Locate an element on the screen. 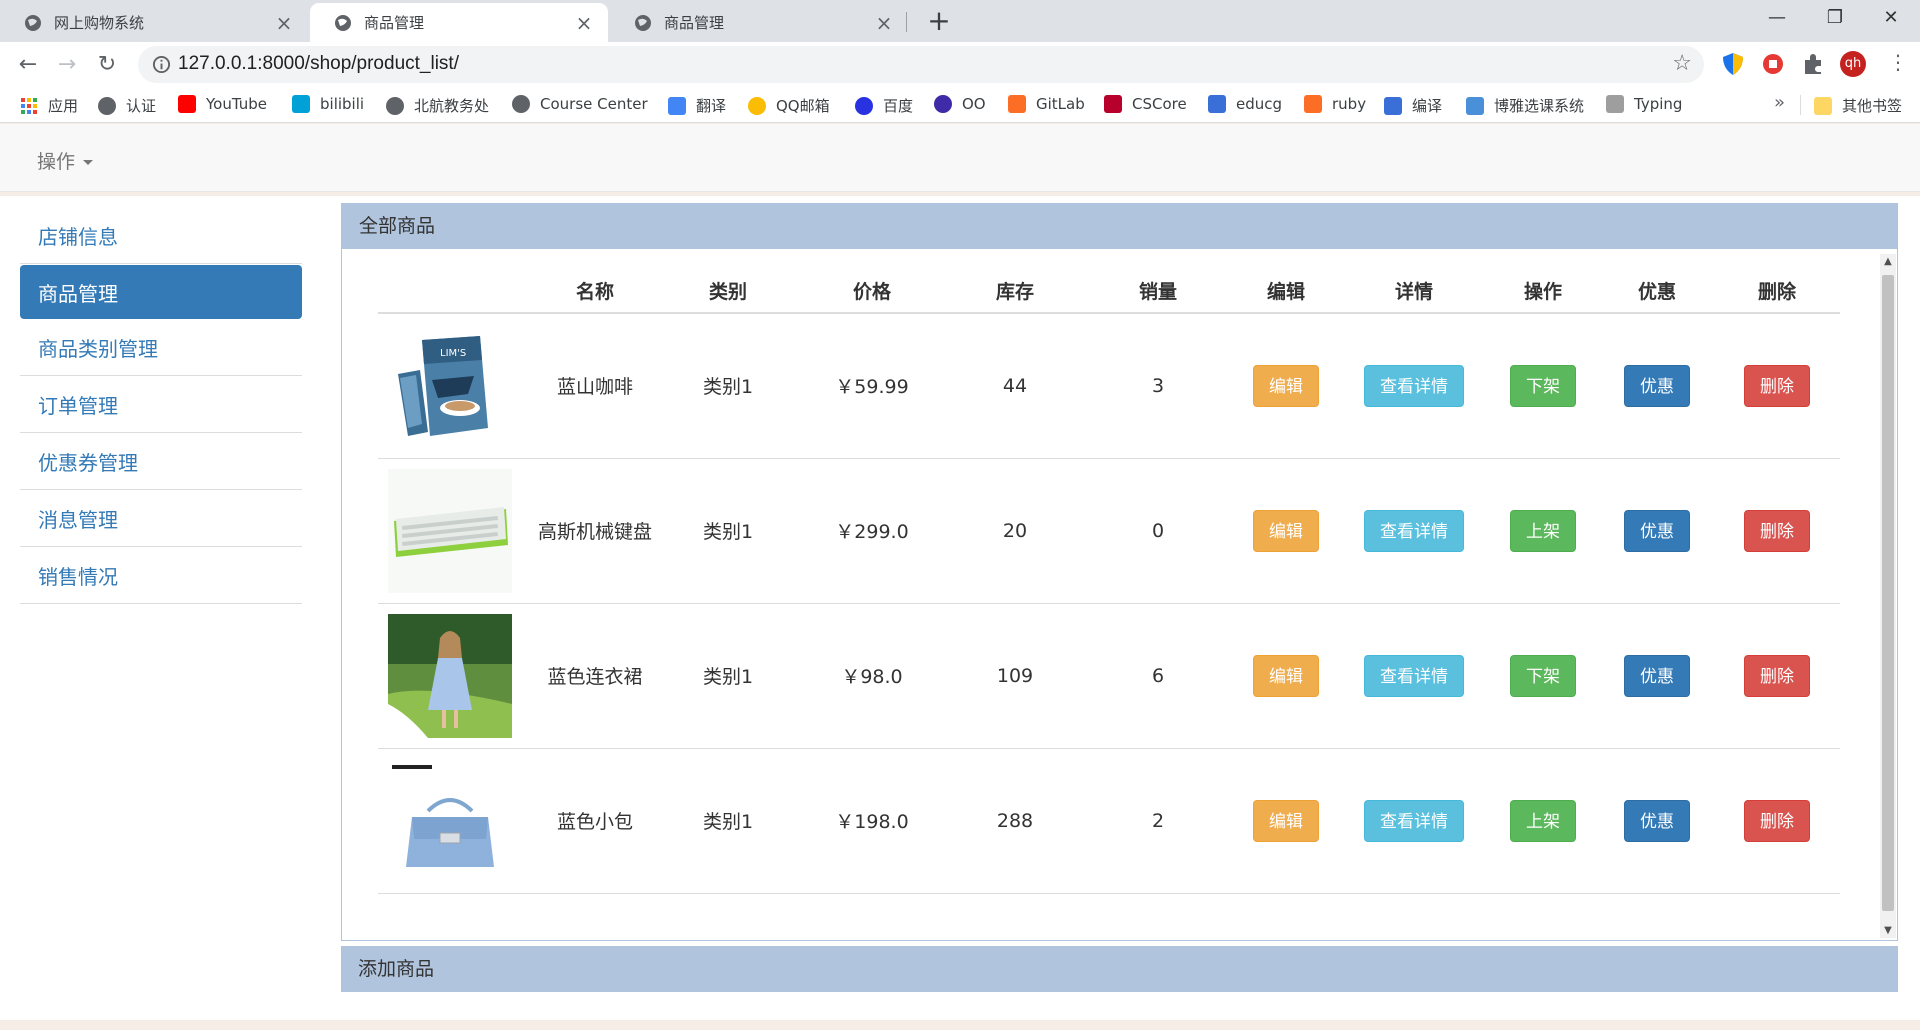  bookmark-item: 翻译 is located at coordinates (697, 105).